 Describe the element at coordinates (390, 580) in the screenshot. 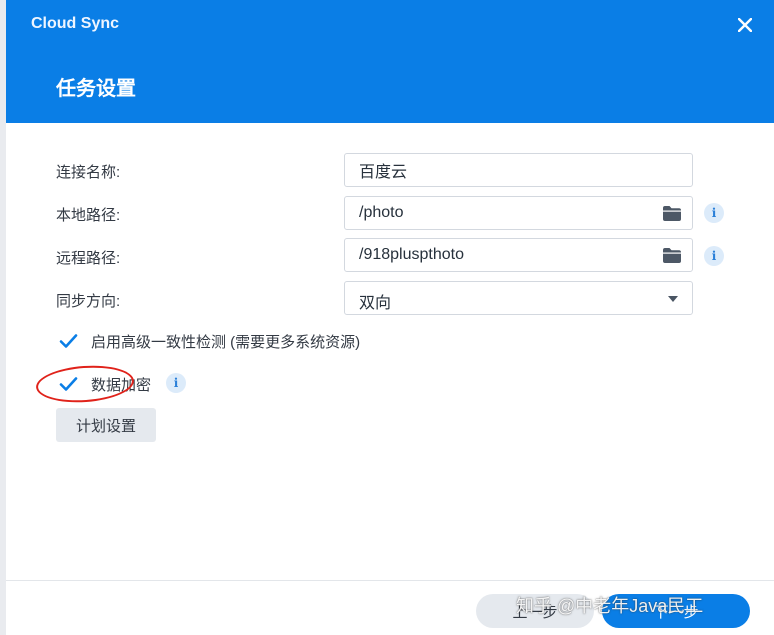

I see `footer-divider` at that location.